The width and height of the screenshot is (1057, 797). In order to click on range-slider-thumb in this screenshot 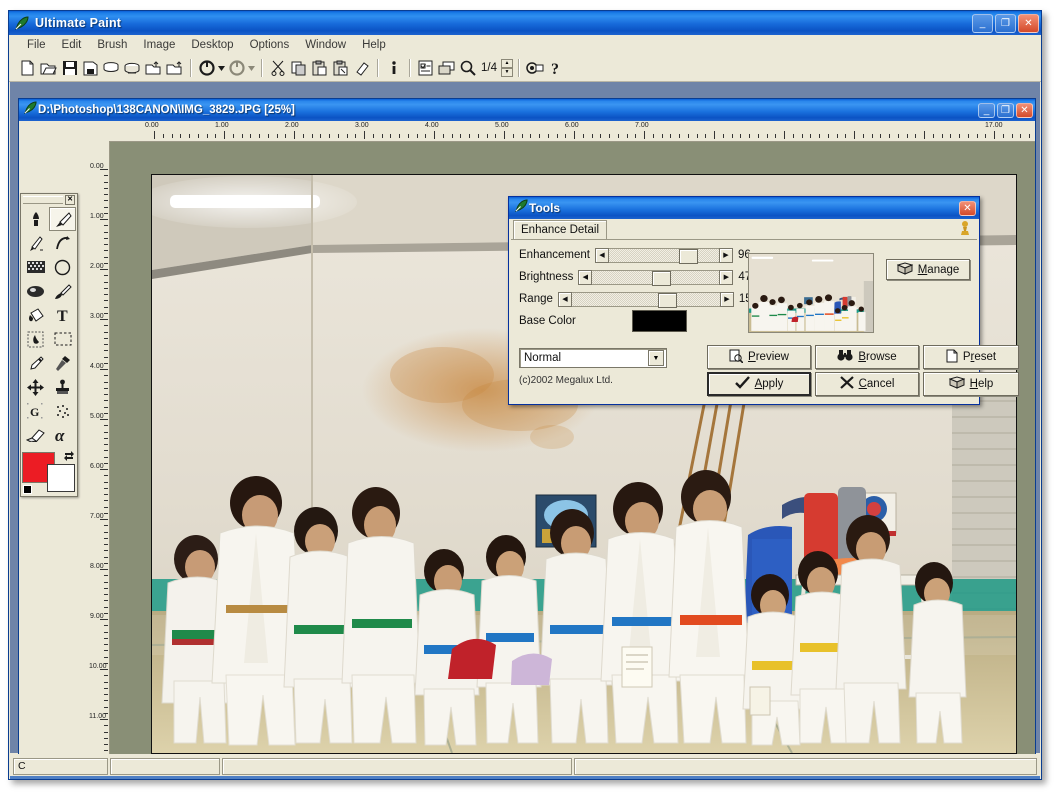, I will do `click(667, 300)`.